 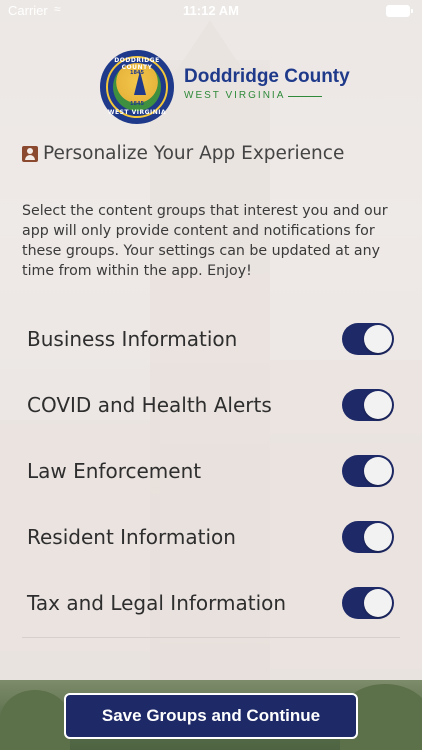 I want to click on brand-name: Doddridge County, so click(x=267, y=76).